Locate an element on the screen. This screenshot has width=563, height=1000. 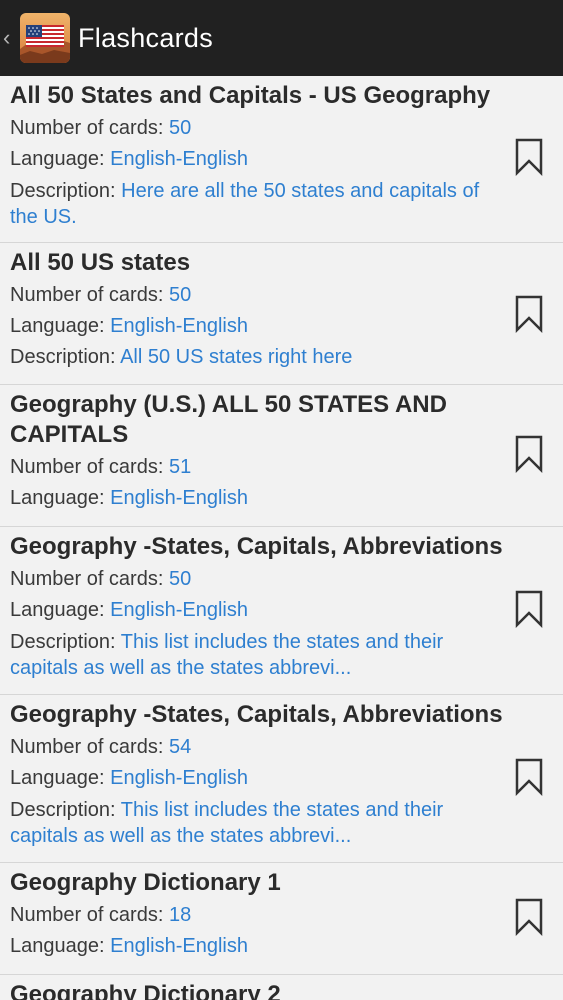
item-title: Geography Dictionary 2 is located at coordinates (145, 990).